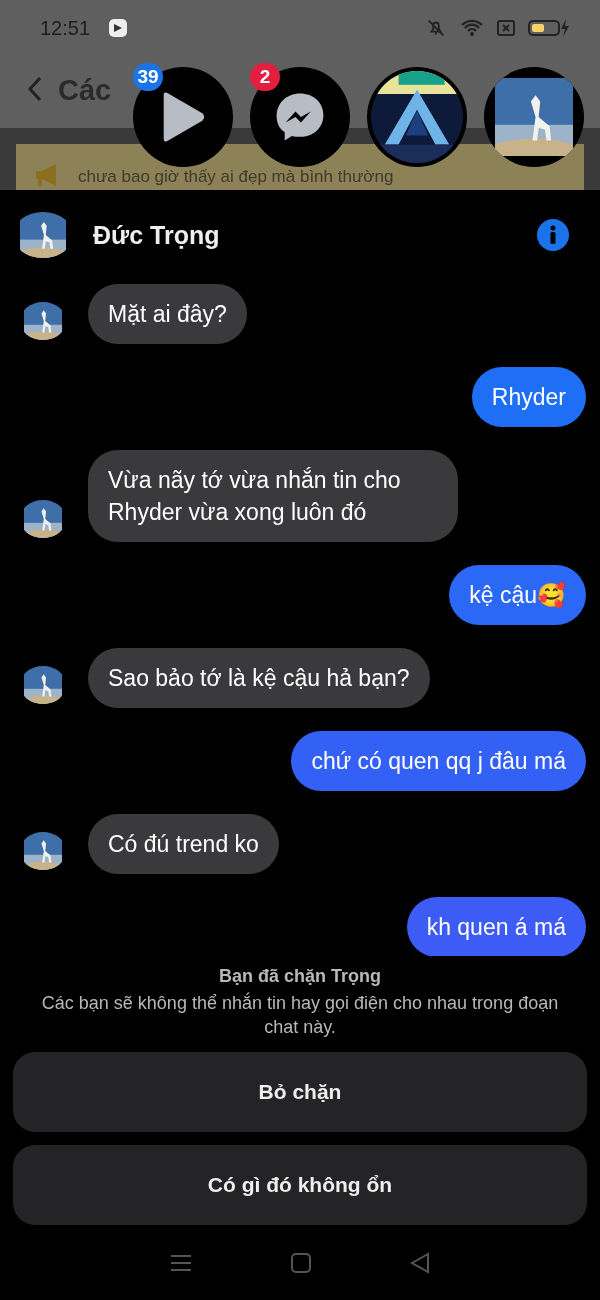 The height and width of the screenshot is (1300, 600). I want to click on message-bubble: kh quen á má, so click(496, 926).